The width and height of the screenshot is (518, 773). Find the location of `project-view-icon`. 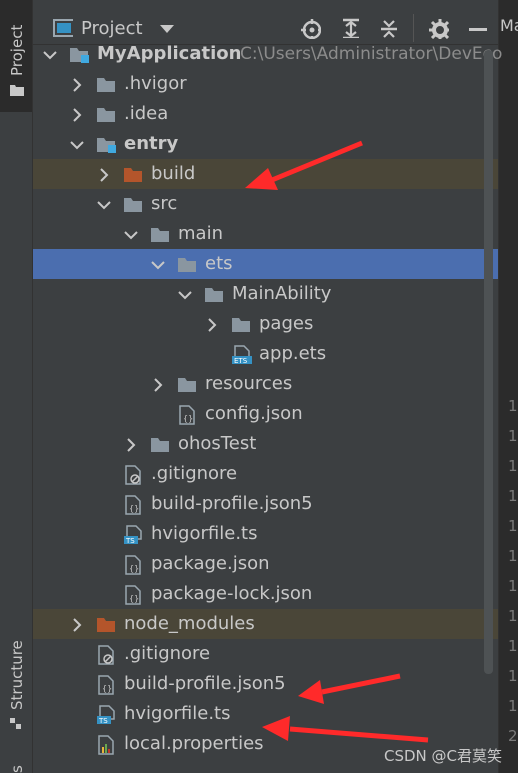

project-view-icon is located at coordinates (63, 28).